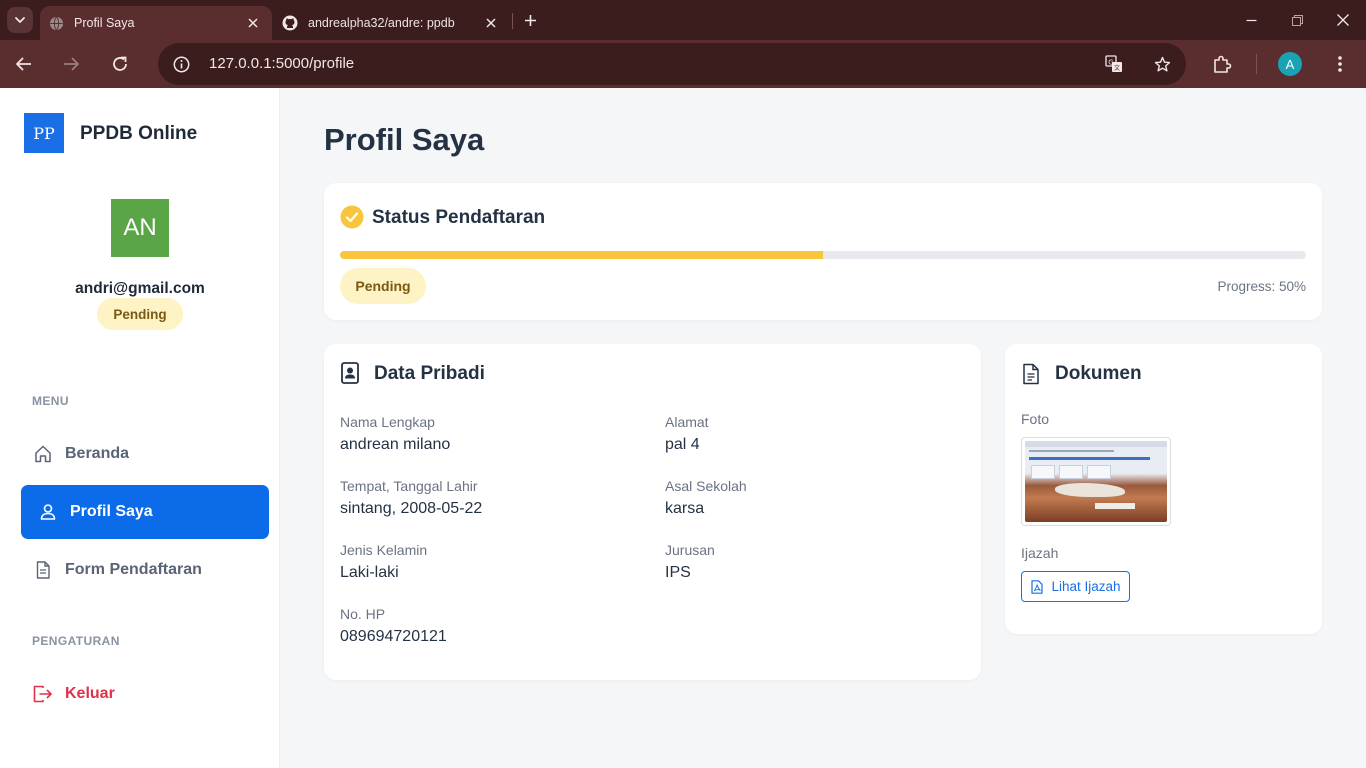  I want to click on photo-image, so click(1096, 481).